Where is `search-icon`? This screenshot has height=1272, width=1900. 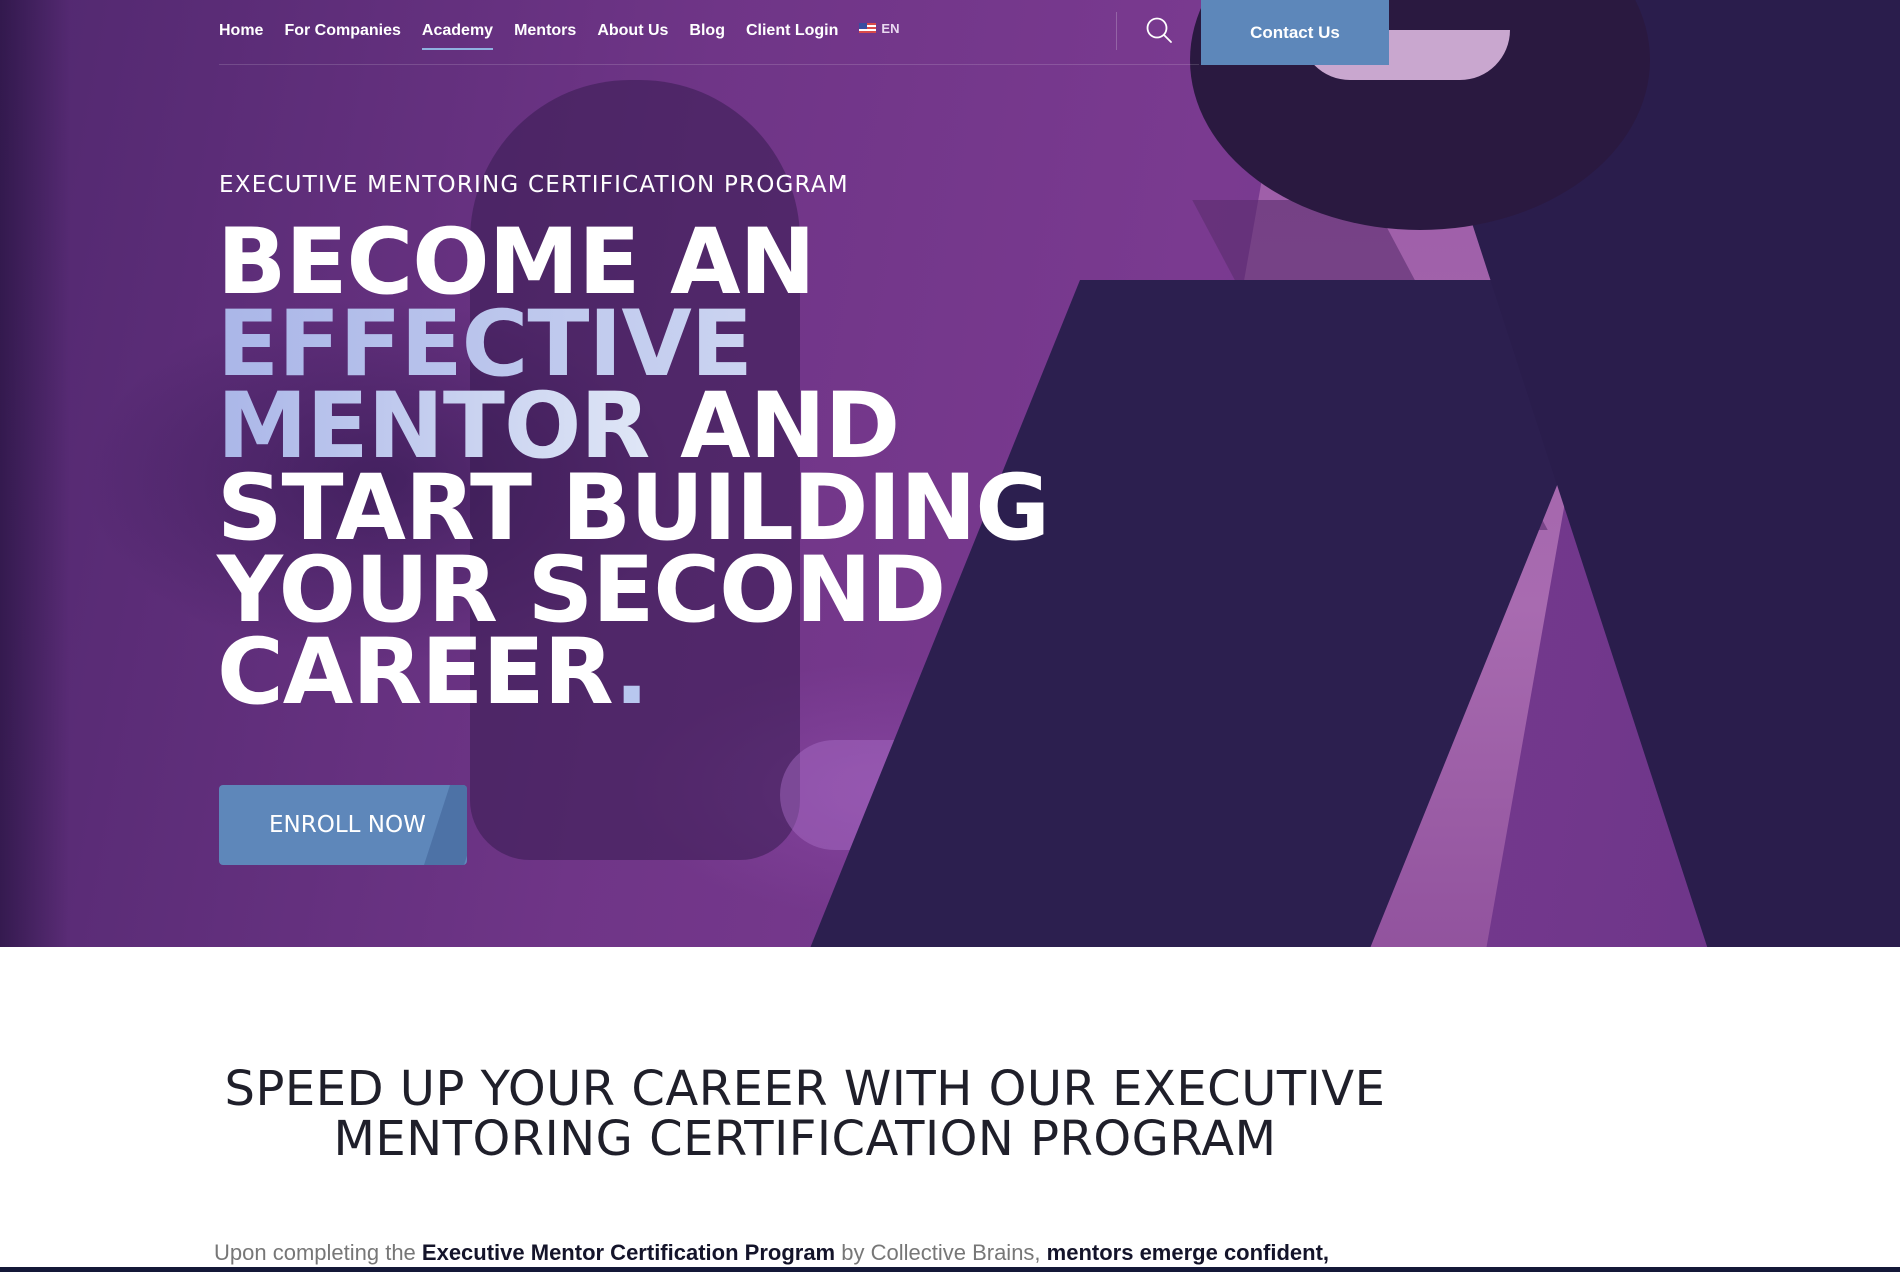
search-icon is located at coordinates (1159, 30).